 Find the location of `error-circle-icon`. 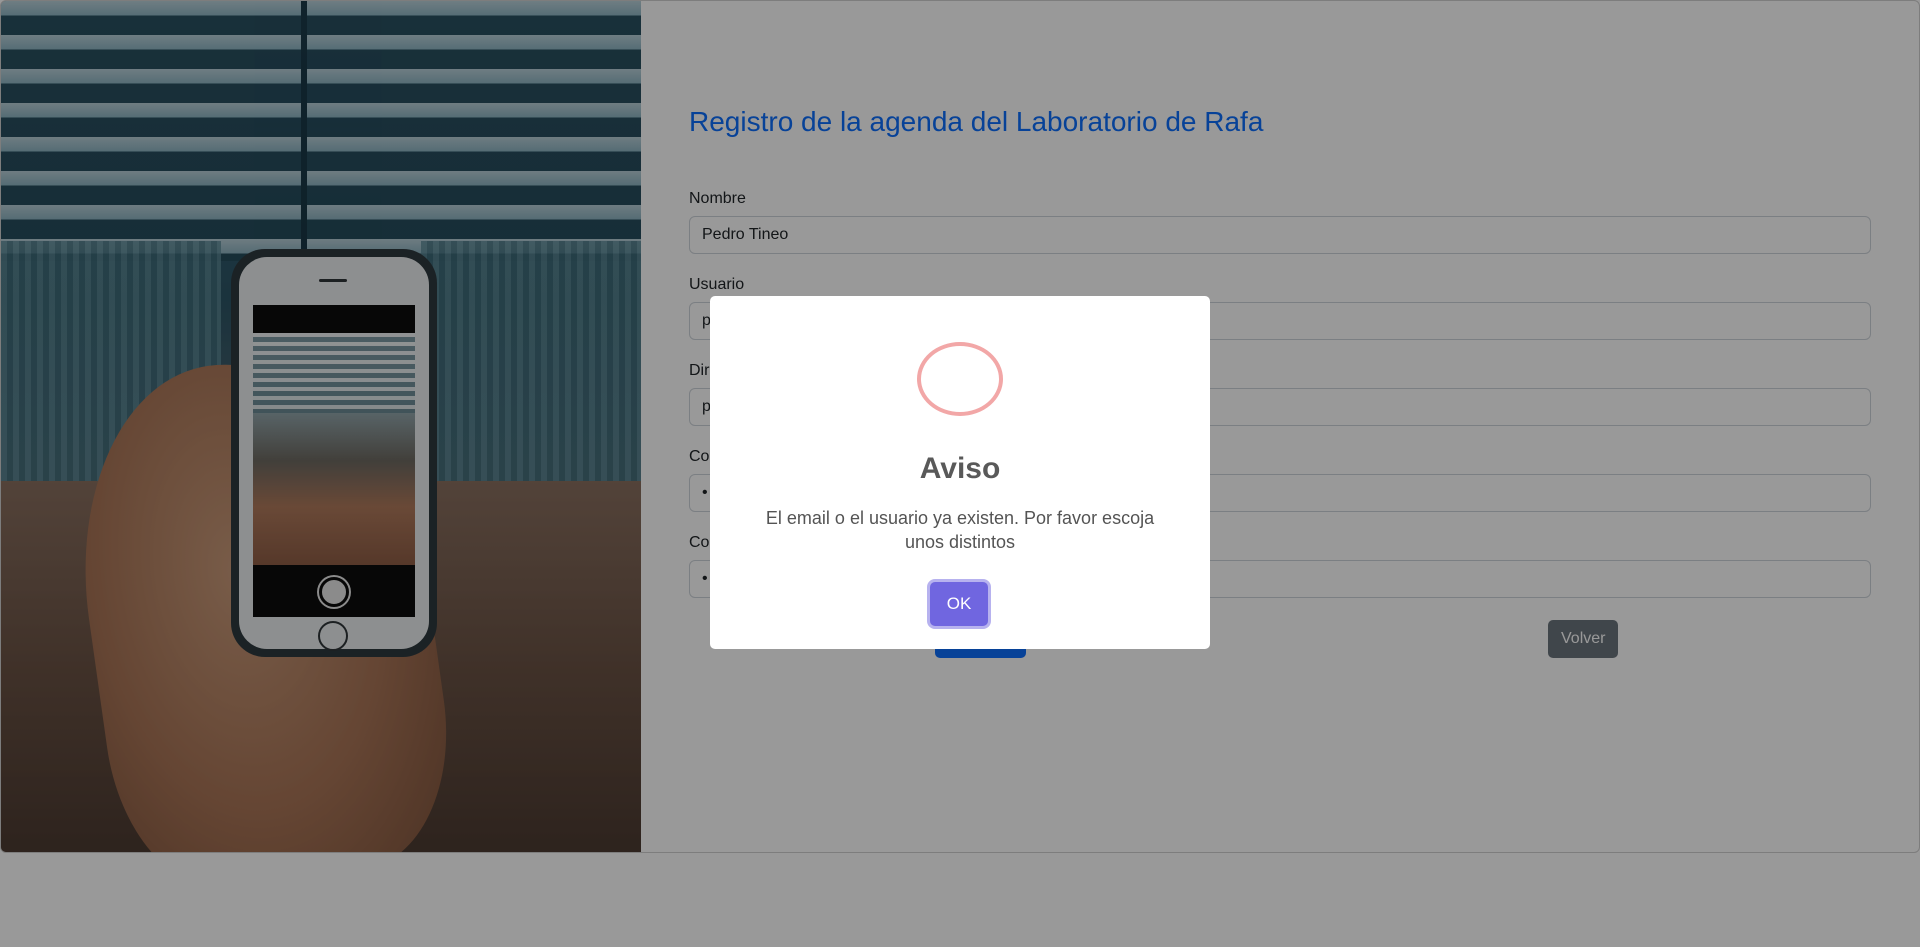

error-circle-icon is located at coordinates (960, 379).